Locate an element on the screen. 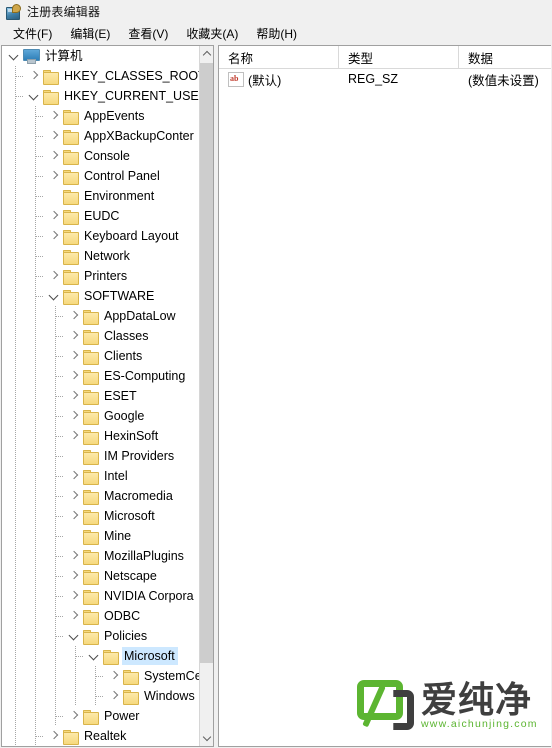 The width and height of the screenshot is (552, 748). menu-view: 查看(V) is located at coordinates (148, 34).